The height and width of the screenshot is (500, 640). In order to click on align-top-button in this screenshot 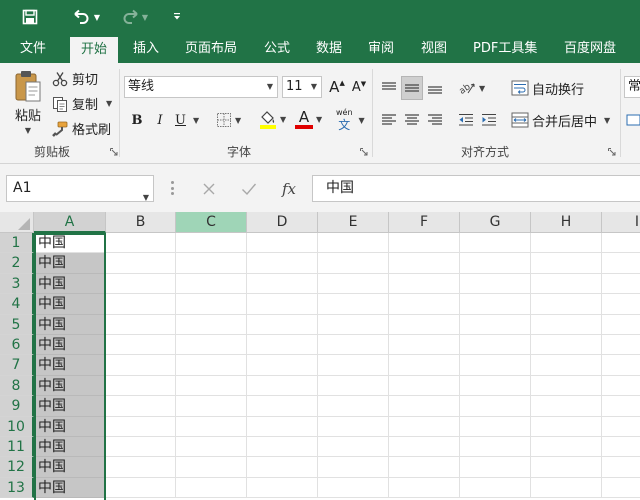, I will do `click(389, 88)`.